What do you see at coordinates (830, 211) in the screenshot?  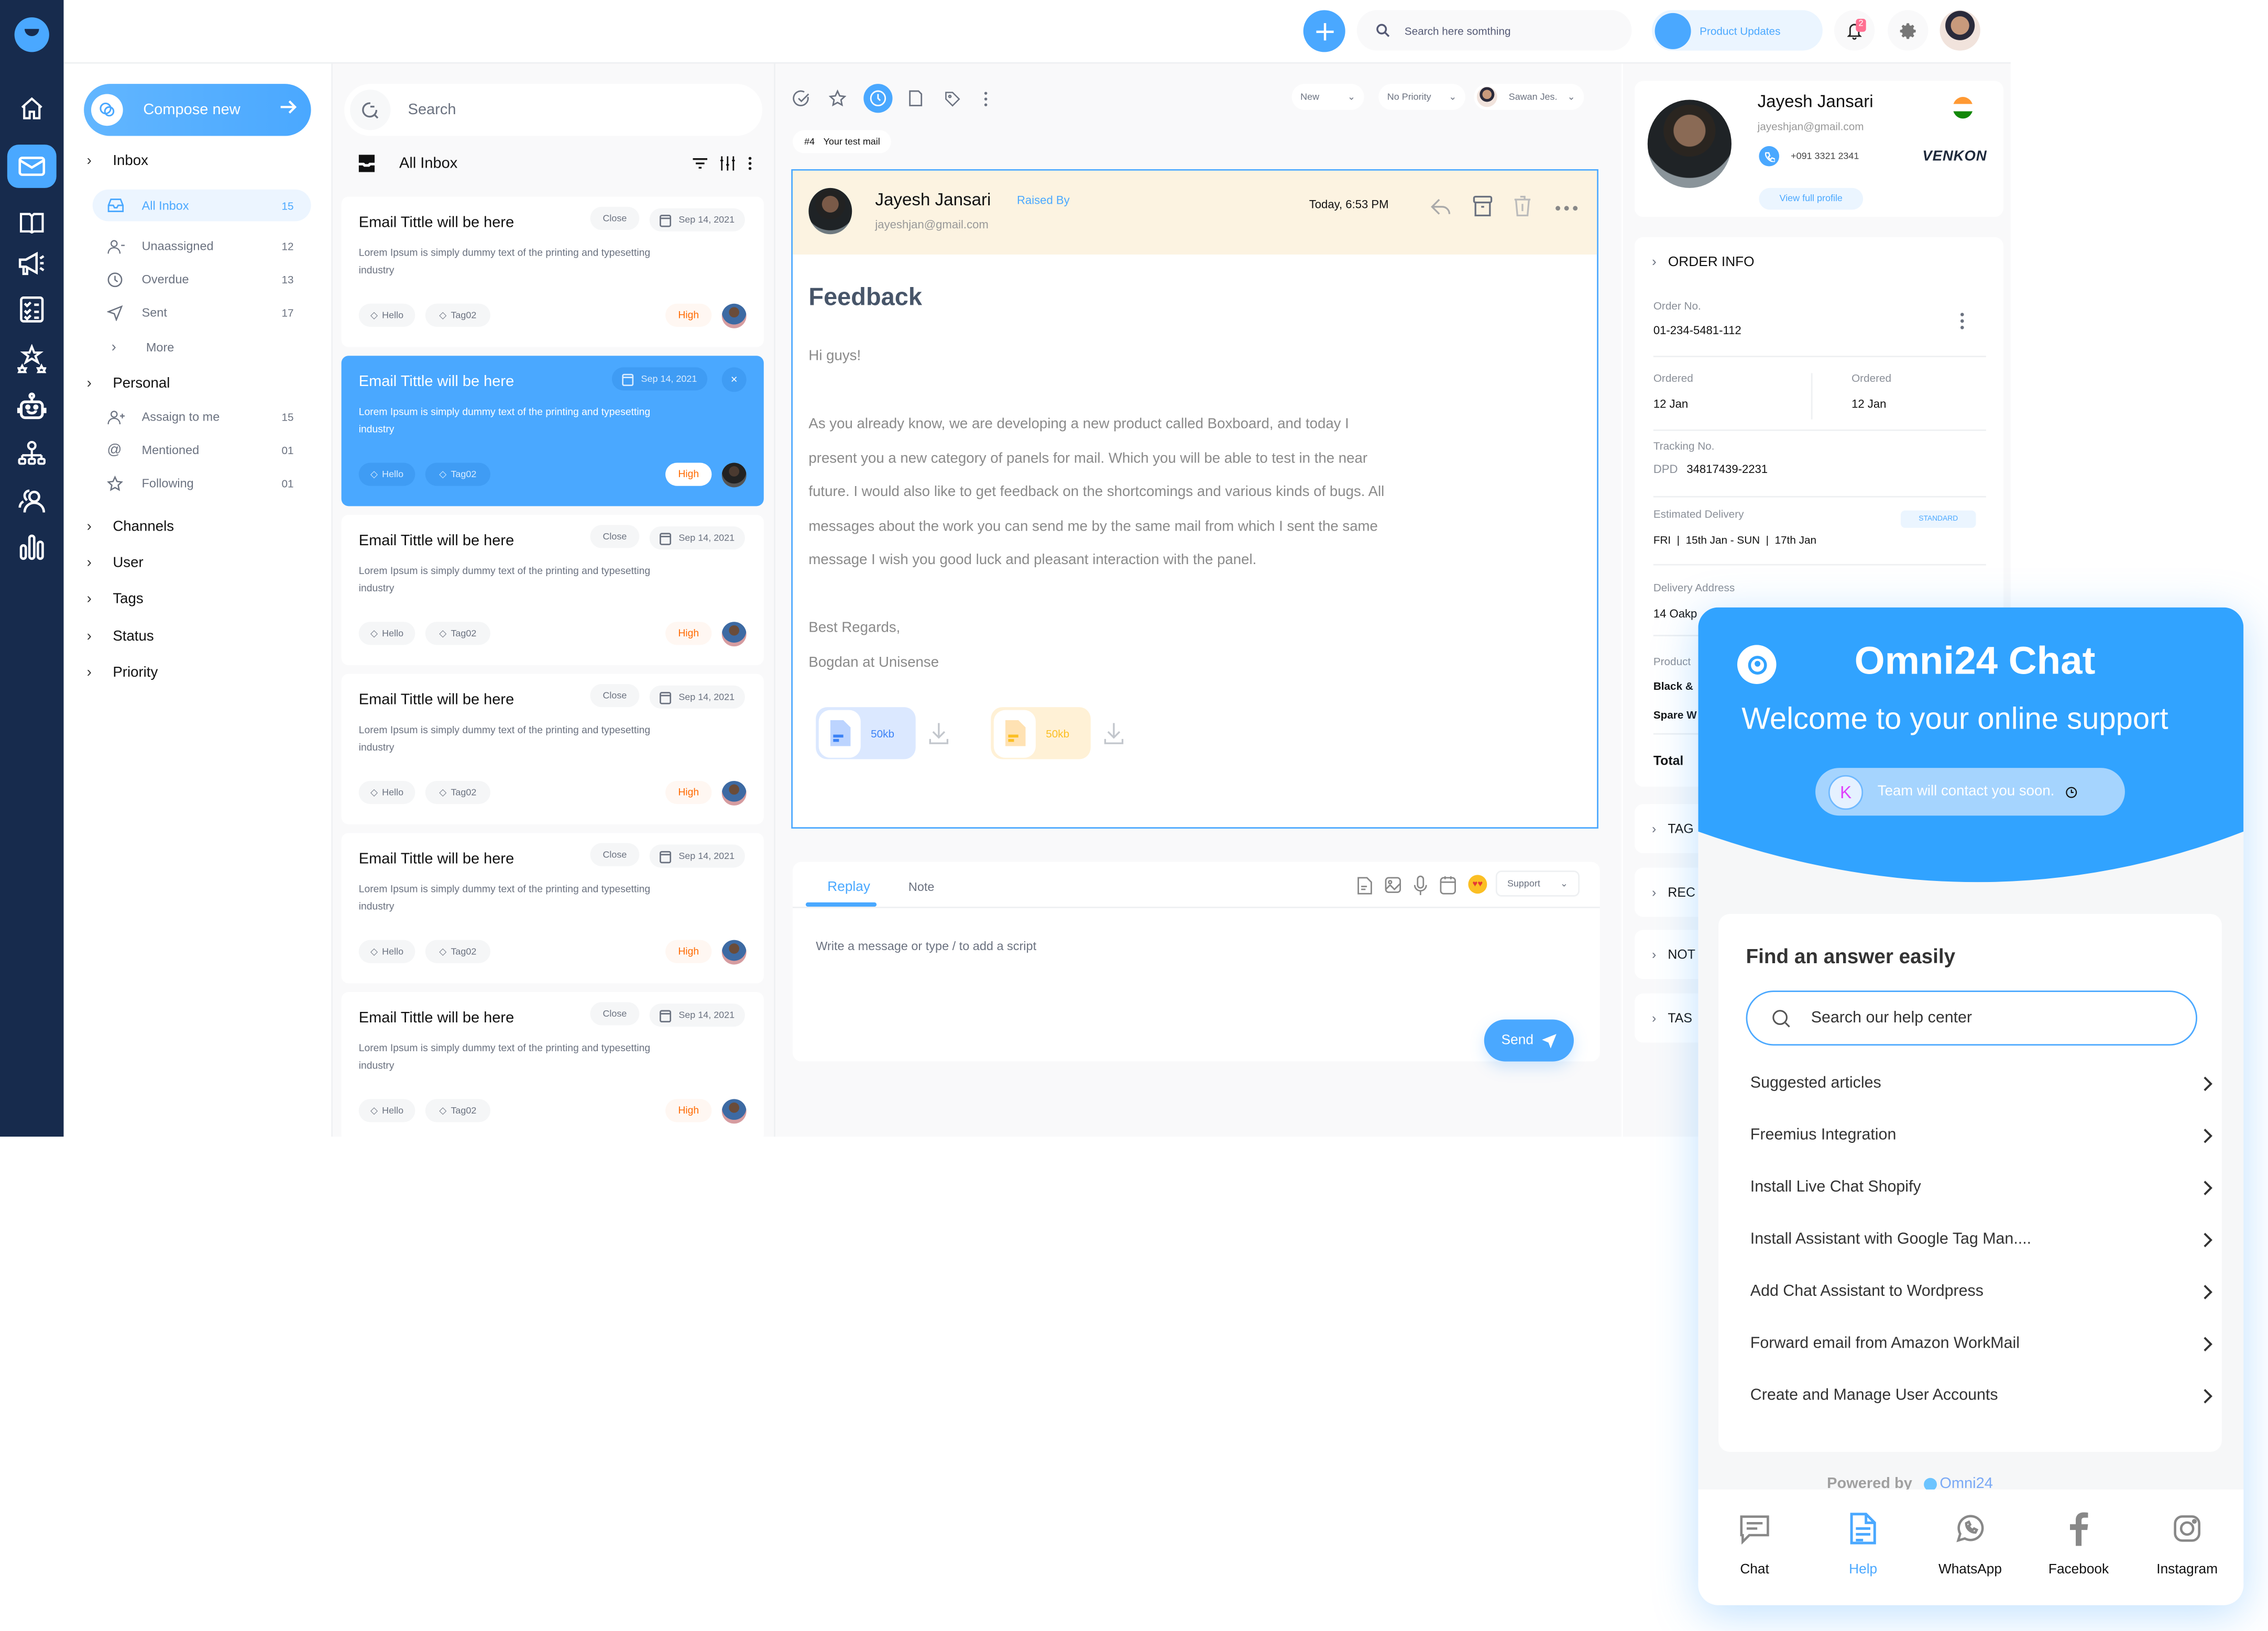 I see `sender-avatar` at bounding box center [830, 211].